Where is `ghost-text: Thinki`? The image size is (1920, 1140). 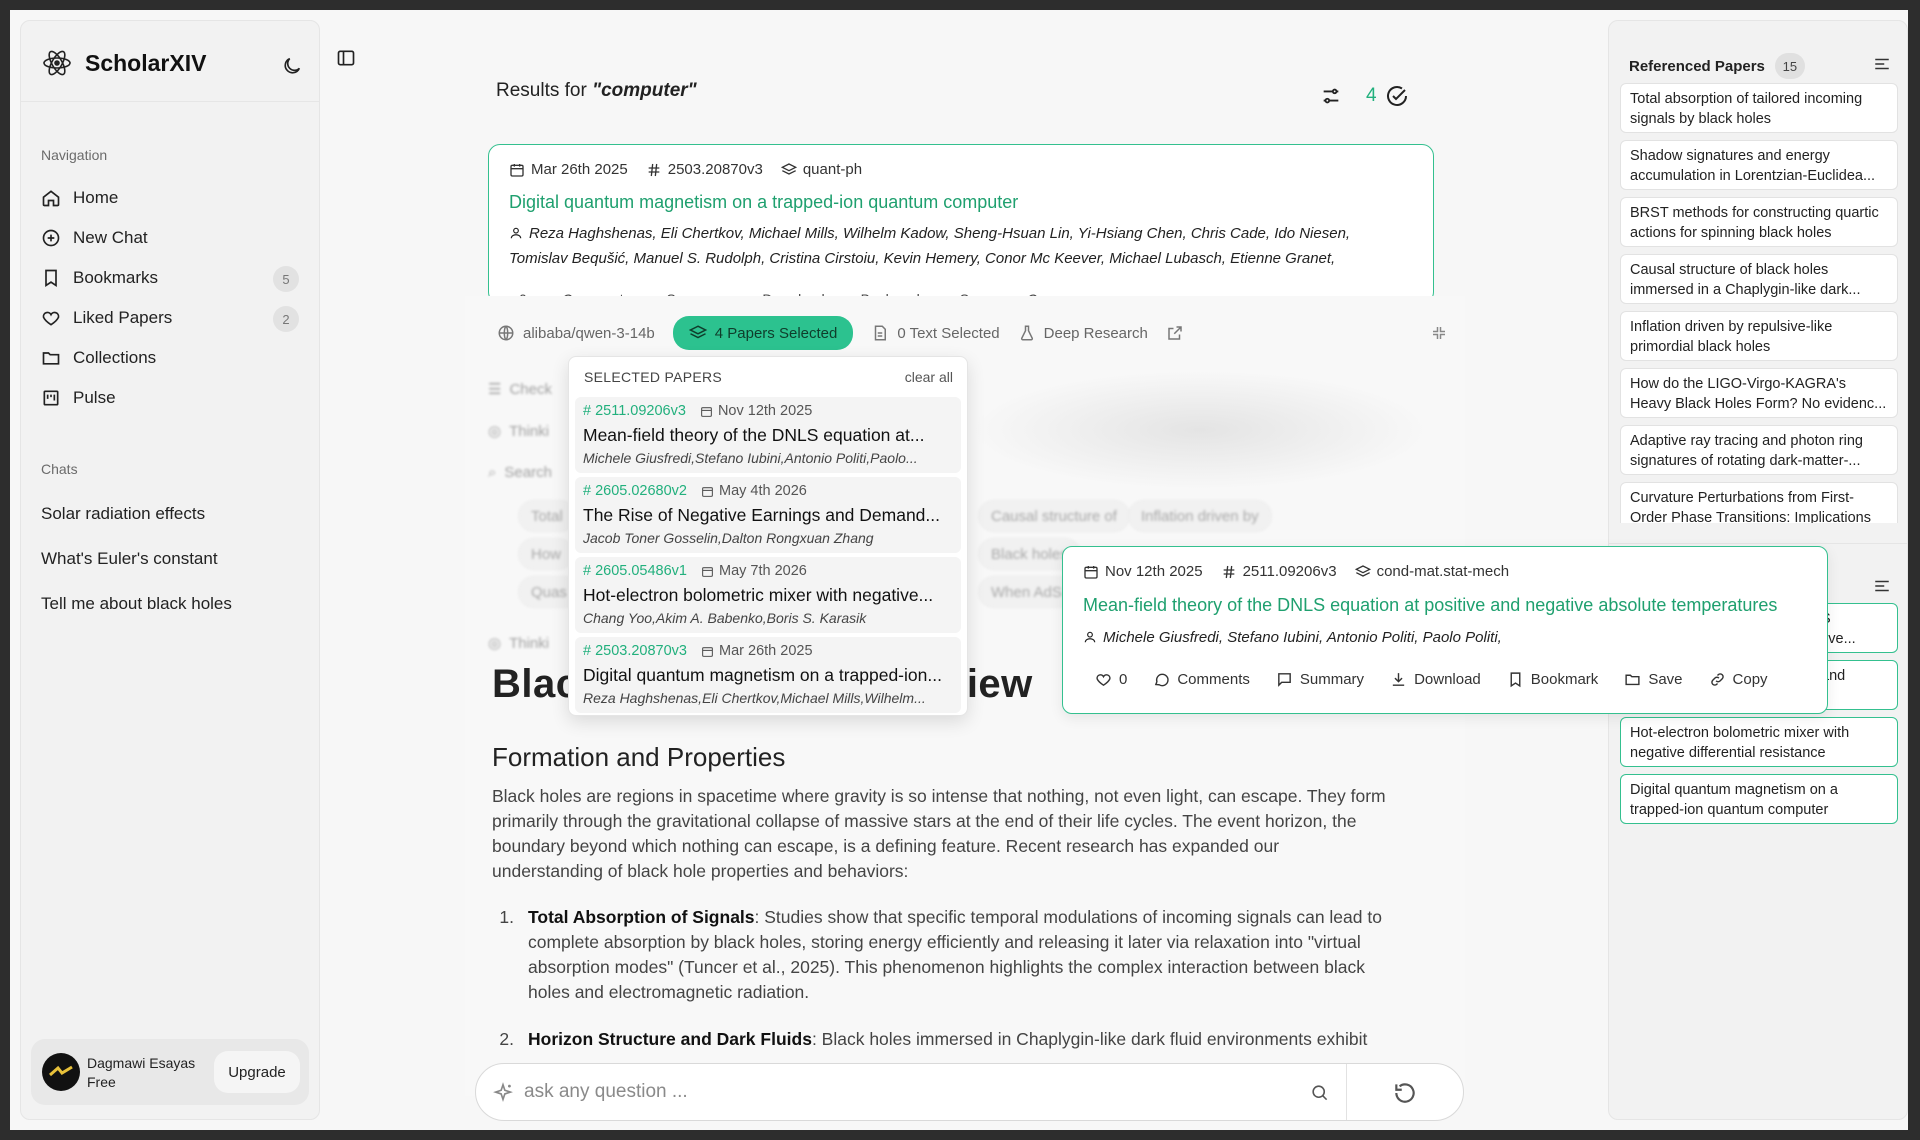
ghost-text: Thinki is located at coordinates (529, 643).